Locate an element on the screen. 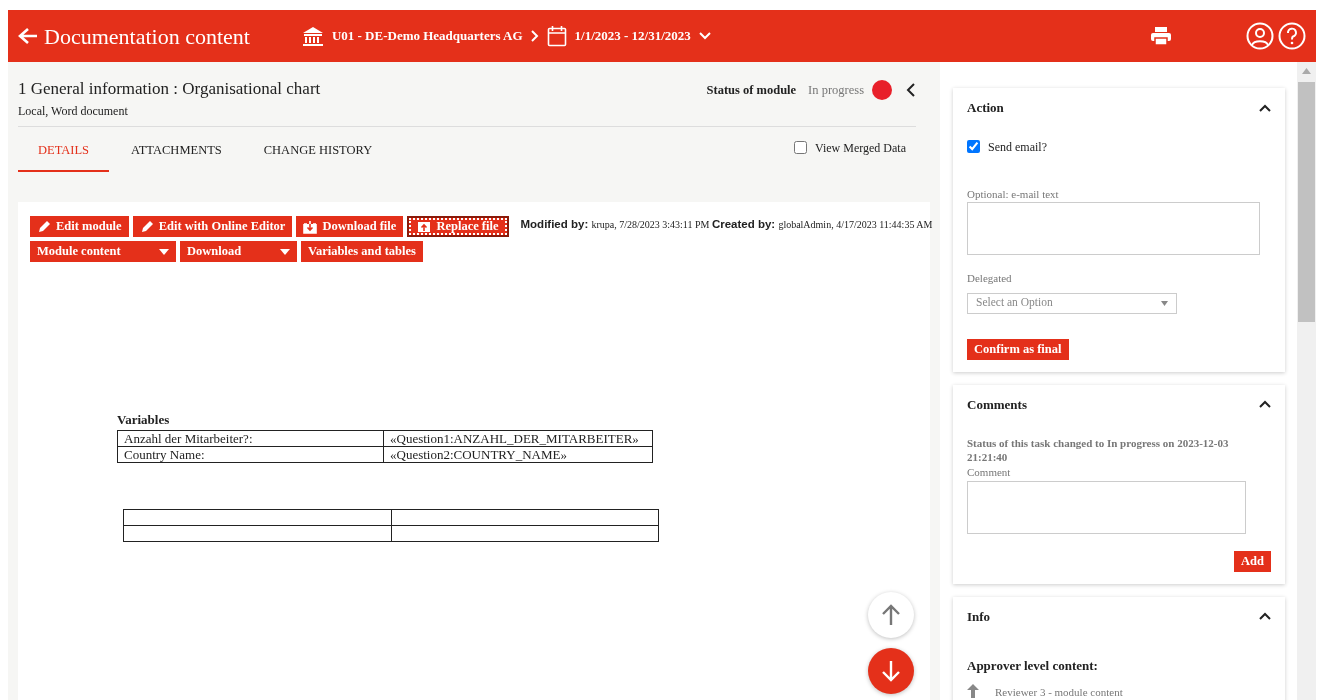 This screenshot has width=1324, height=700. scroll-down-button is located at coordinates (891, 671).